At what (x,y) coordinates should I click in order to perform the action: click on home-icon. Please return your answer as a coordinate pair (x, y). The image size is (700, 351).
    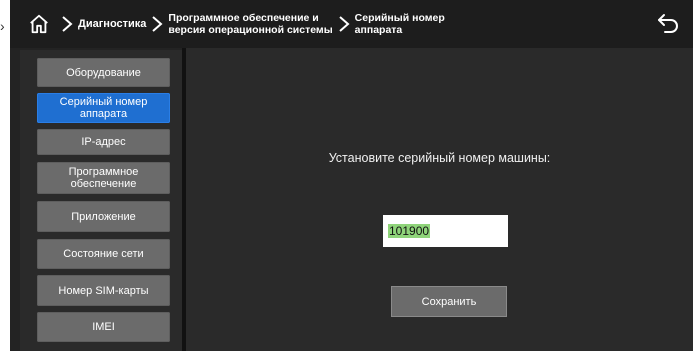
    Looking at the image, I should click on (39, 24).